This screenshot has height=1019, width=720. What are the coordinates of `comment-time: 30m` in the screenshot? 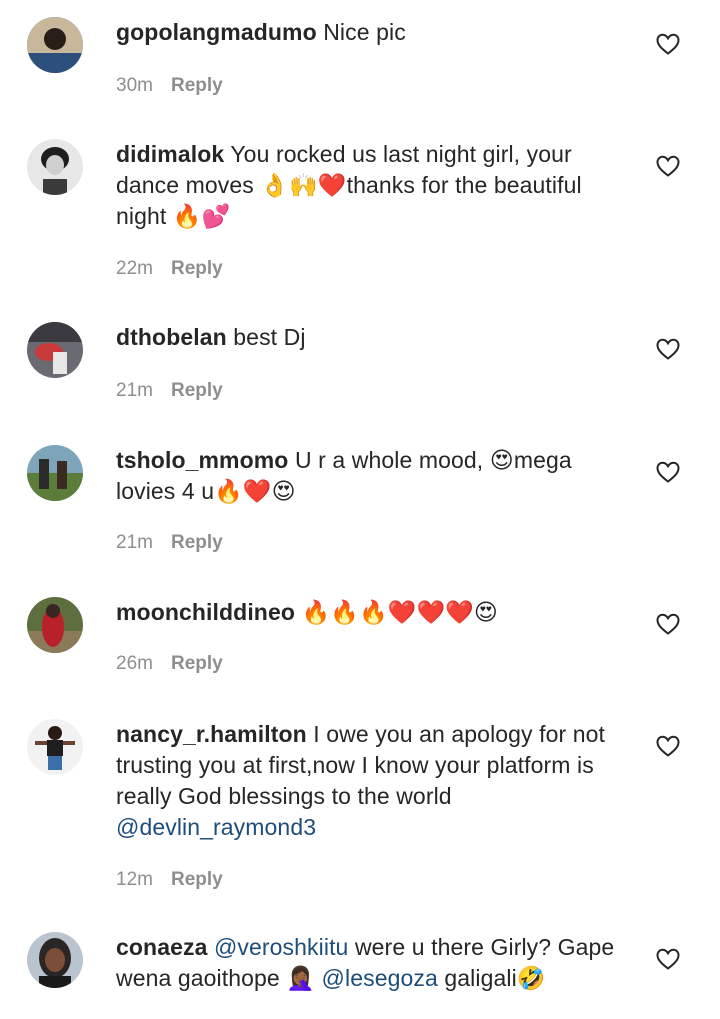 It's located at (134, 85).